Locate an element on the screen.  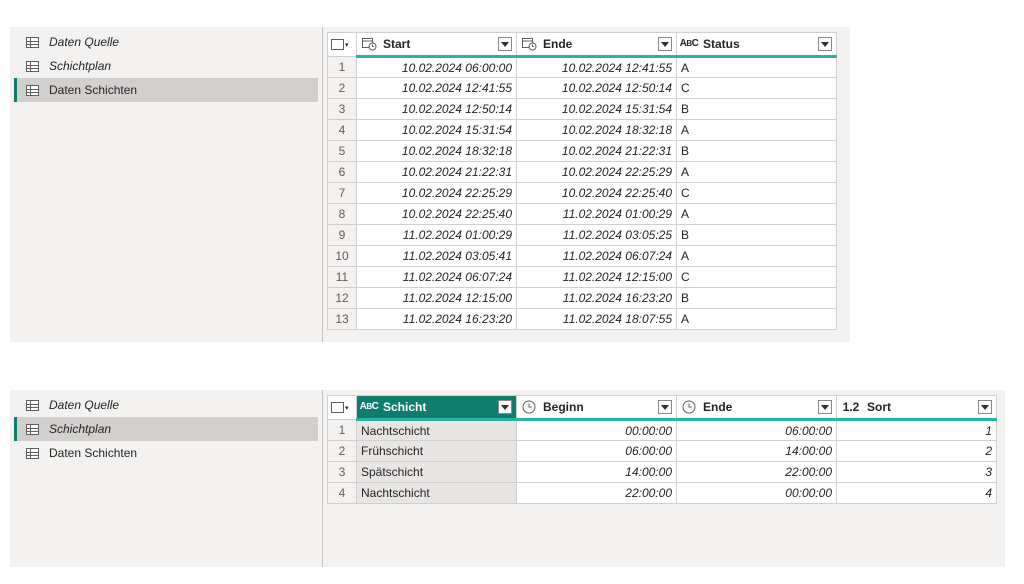
table-row: 2 Frühschicht 06:00:00 14:00:00 2 is located at coordinates (662, 451).